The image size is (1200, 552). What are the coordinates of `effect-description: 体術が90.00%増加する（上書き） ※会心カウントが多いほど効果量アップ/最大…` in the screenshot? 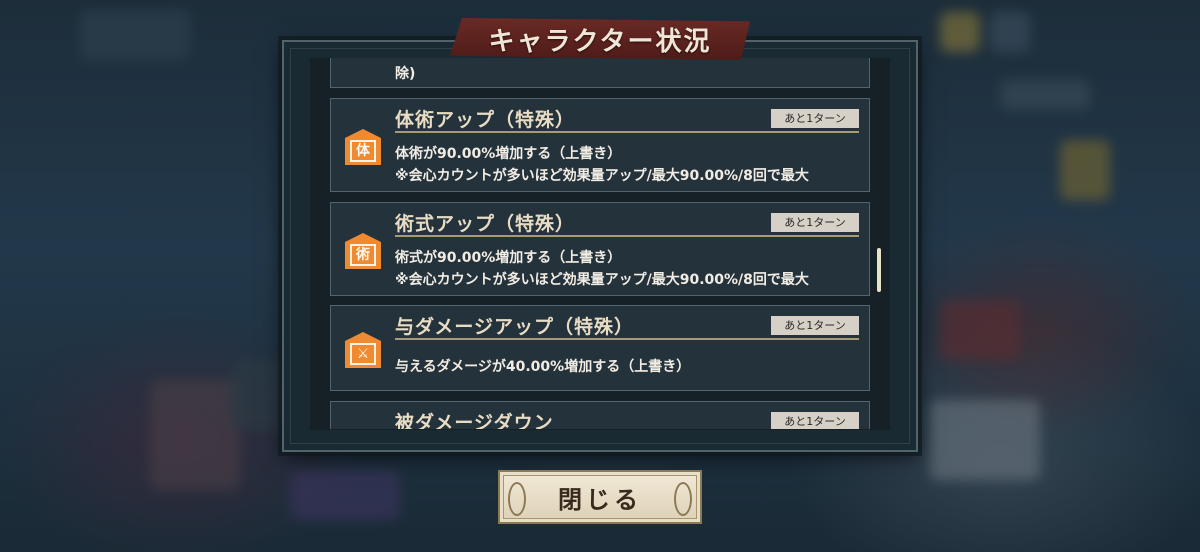 It's located at (602, 165).